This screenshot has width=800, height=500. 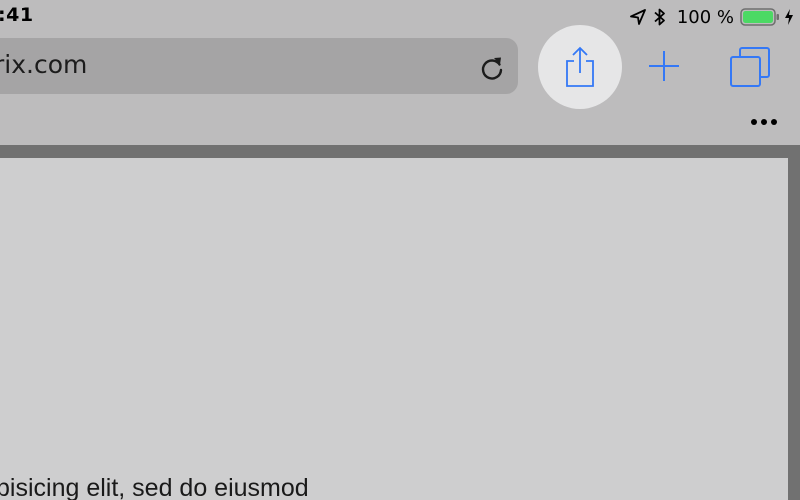 What do you see at coordinates (789, 17) in the screenshot?
I see `charging-bolt-icon` at bounding box center [789, 17].